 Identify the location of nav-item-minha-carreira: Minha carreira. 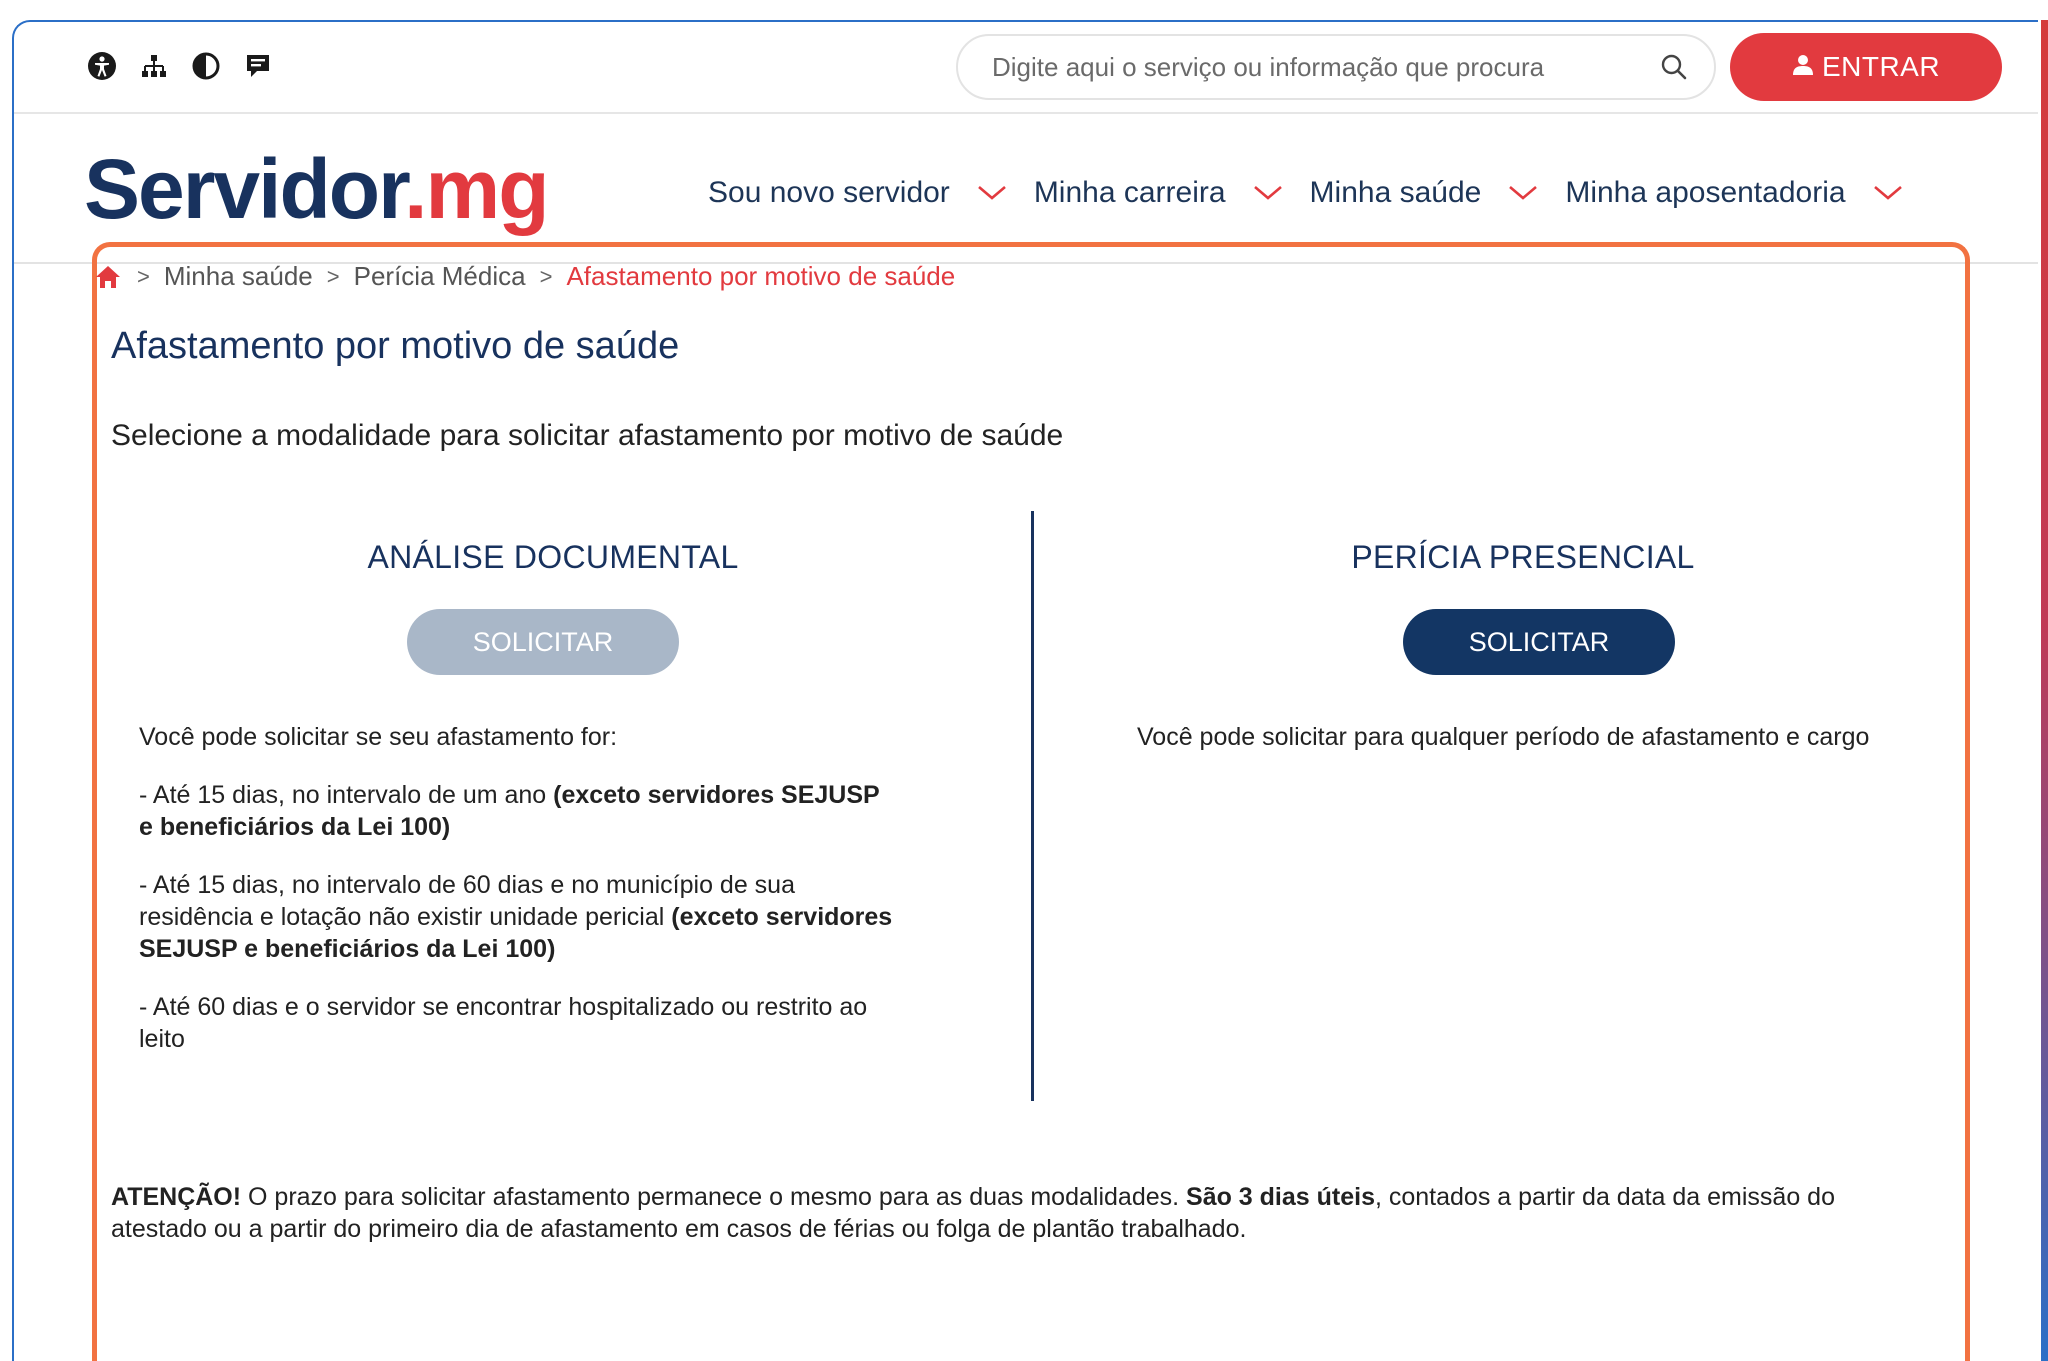
(1159, 193).